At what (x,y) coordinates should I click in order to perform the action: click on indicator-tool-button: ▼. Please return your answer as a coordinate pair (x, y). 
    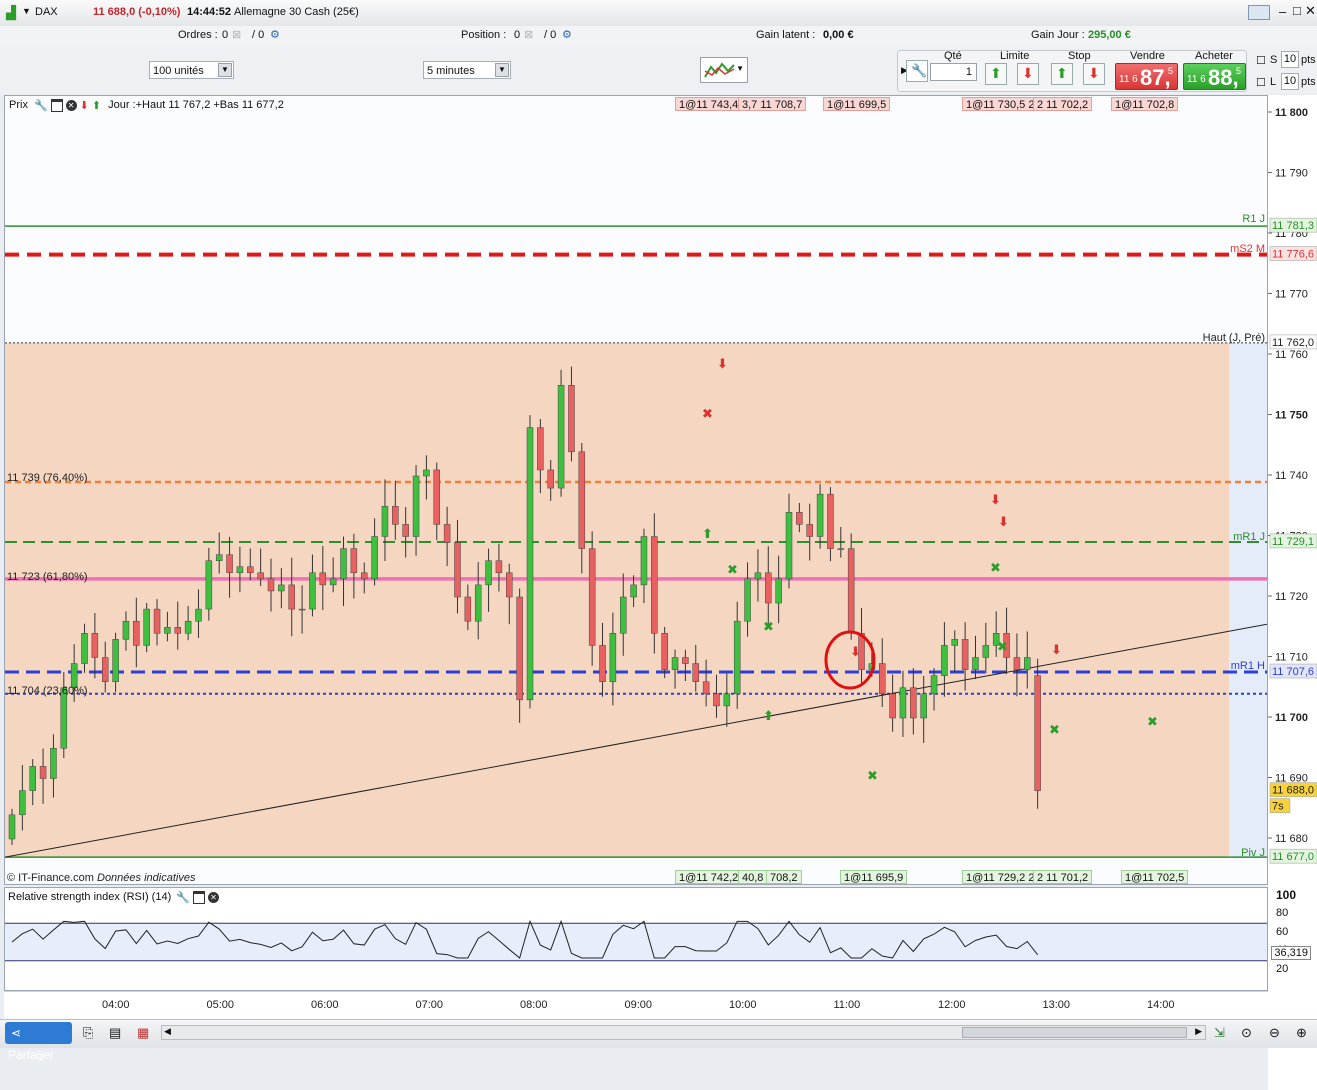
    Looking at the image, I should click on (724, 70).